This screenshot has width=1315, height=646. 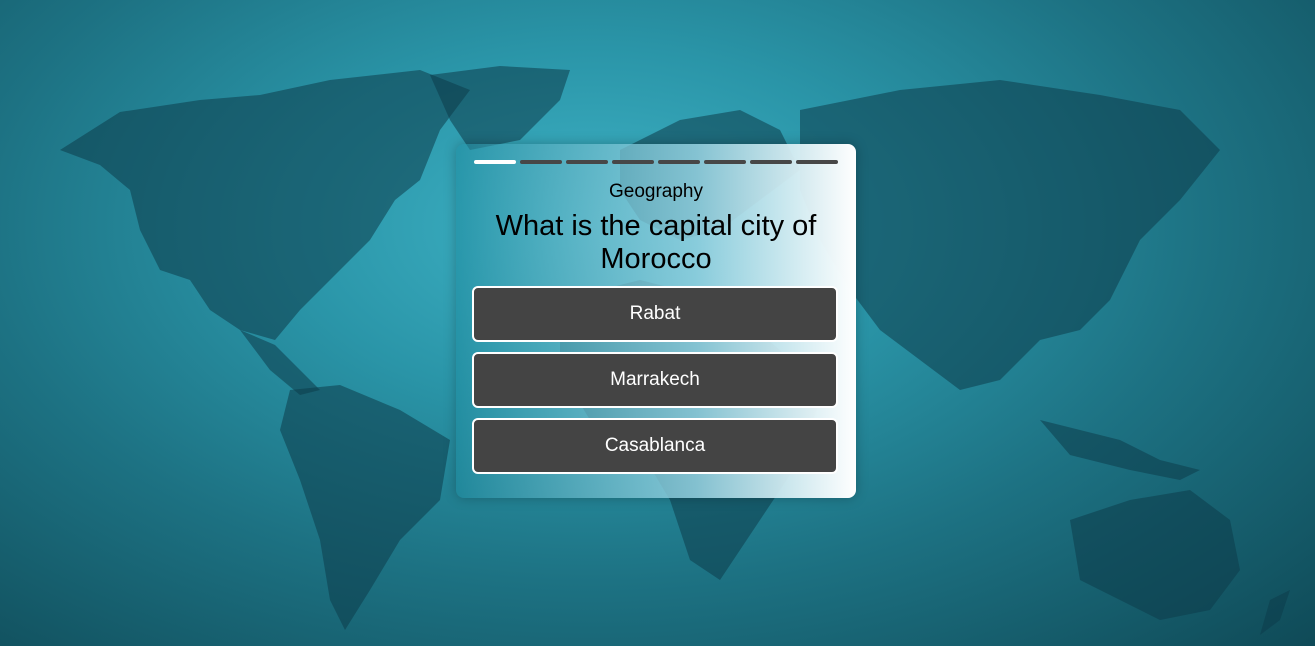 What do you see at coordinates (655, 380) in the screenshot?
I see `answer-button-marrakech: Marrakech` at bounding box center [655, 380].